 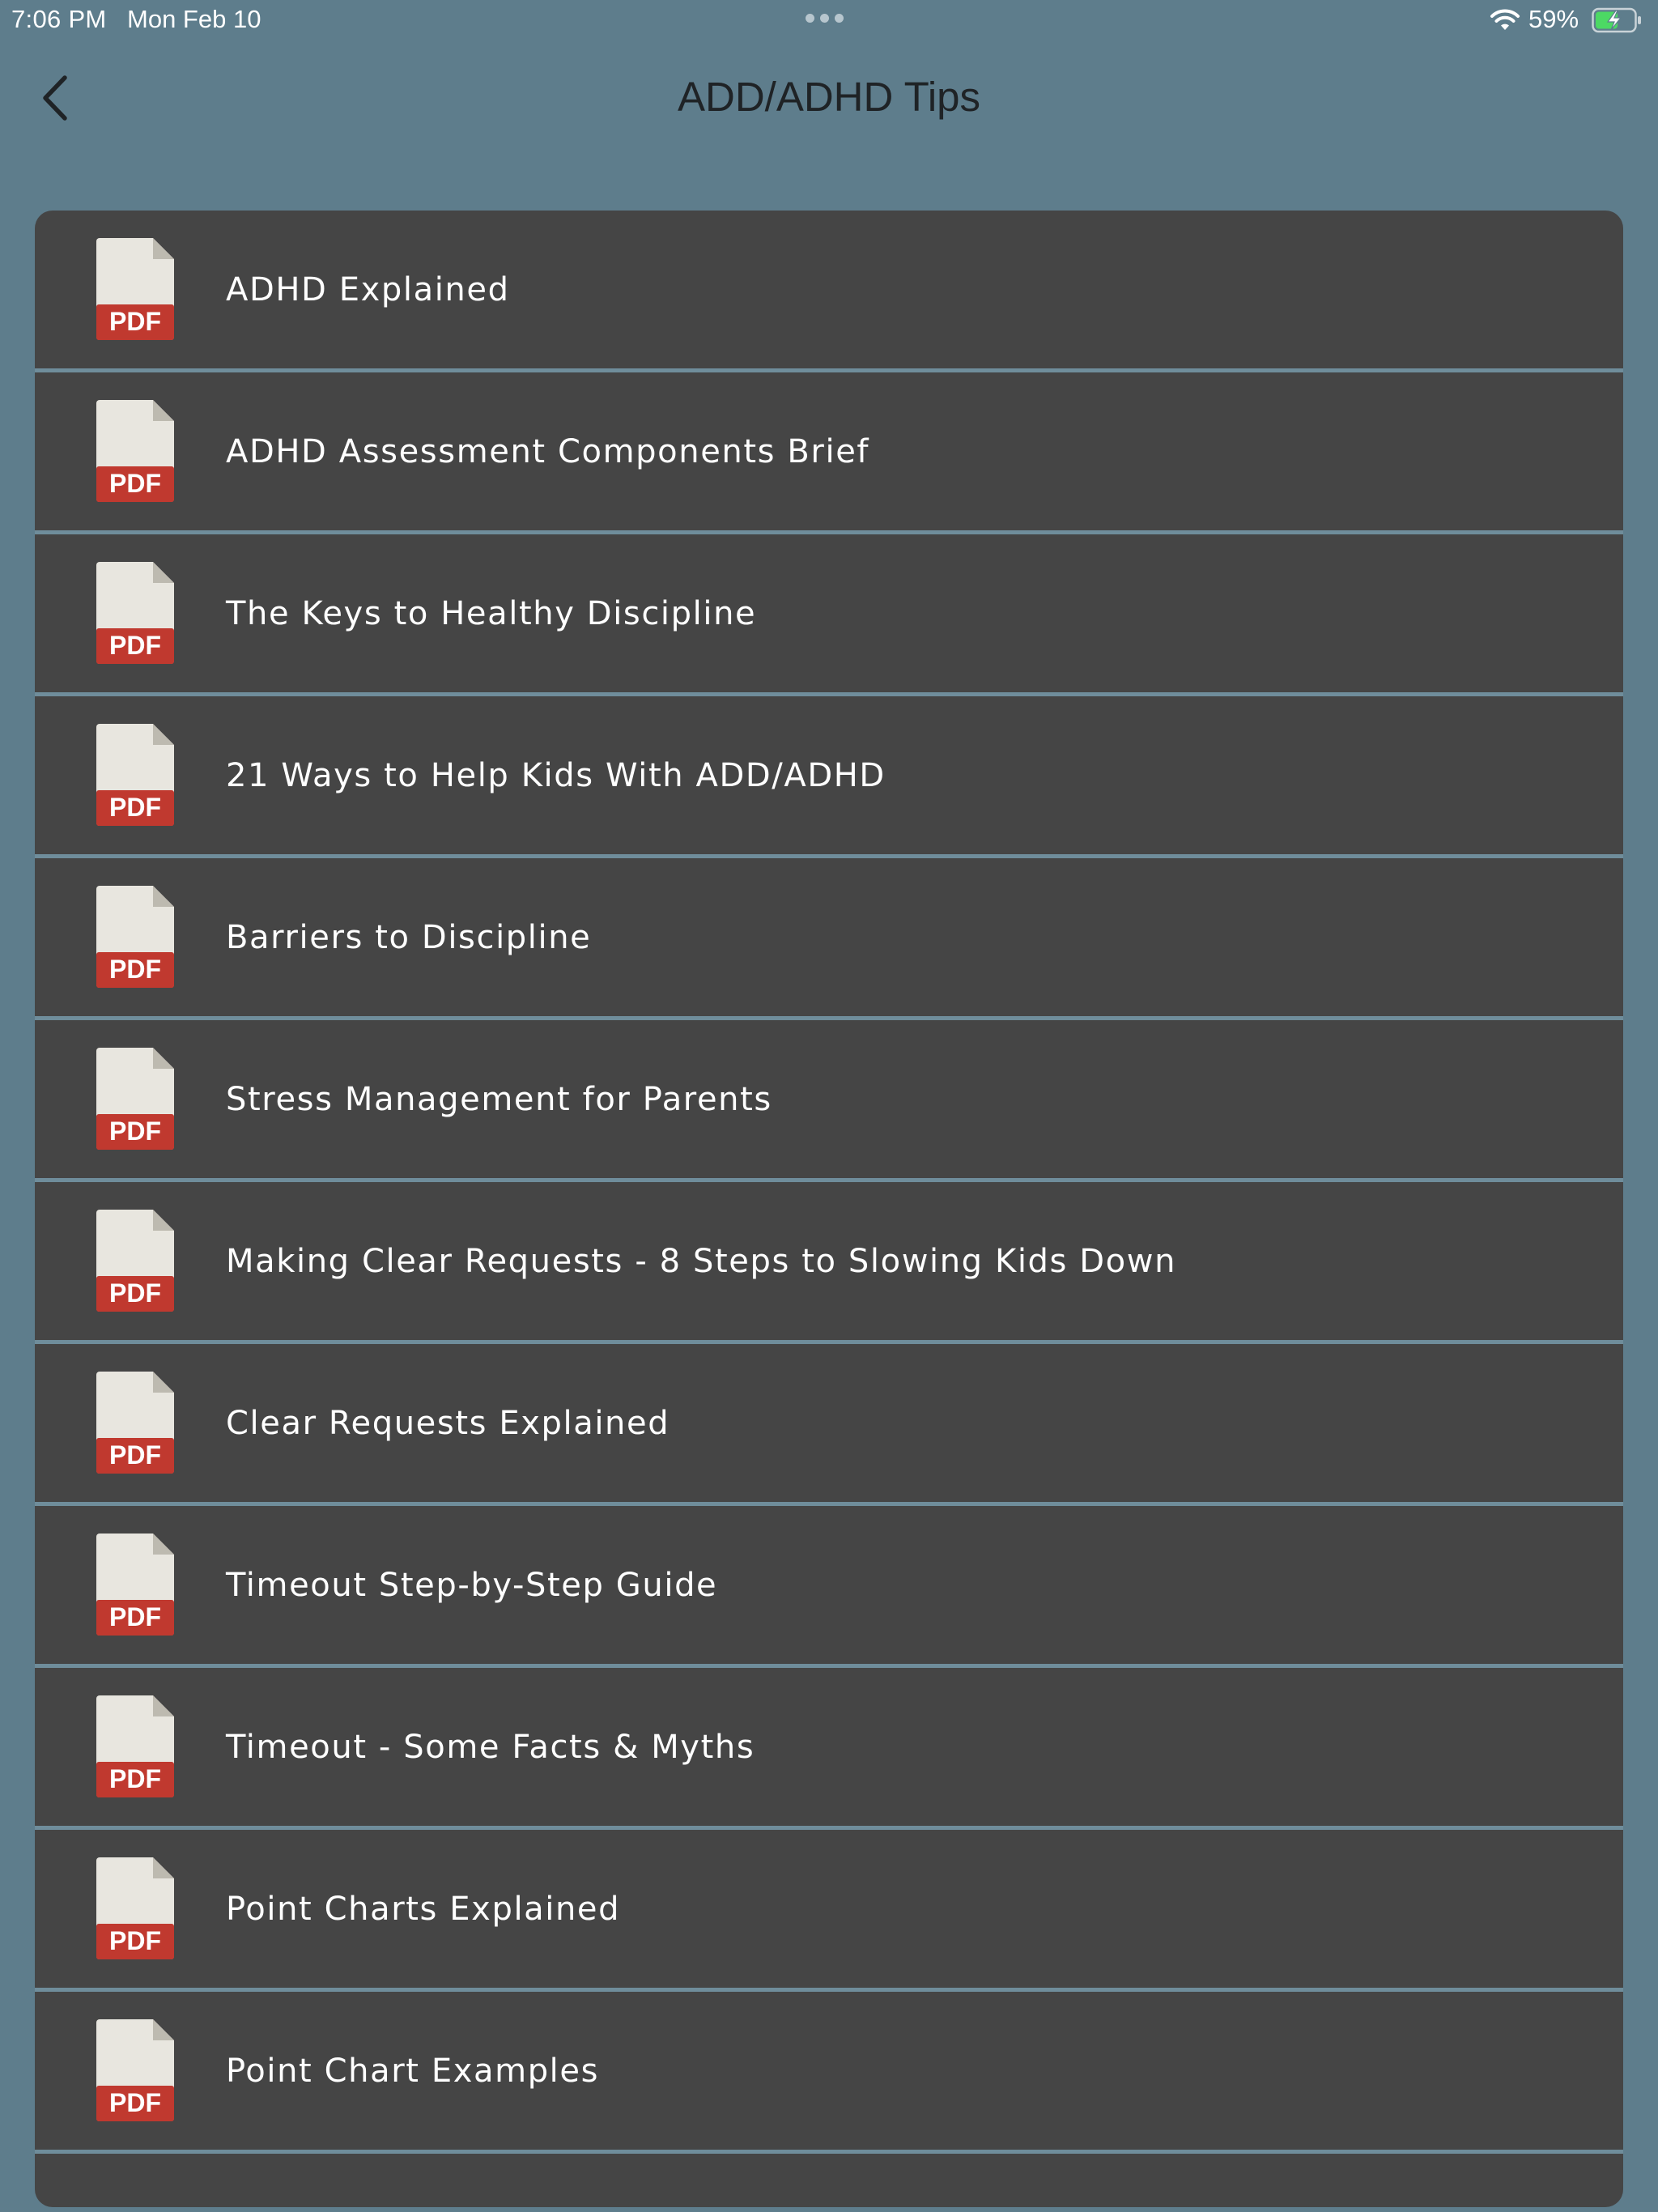 What do you see at coordinates (1505, 19) in the screenshot?
I see `wifi-icon` at bounding box center [1505, 19].